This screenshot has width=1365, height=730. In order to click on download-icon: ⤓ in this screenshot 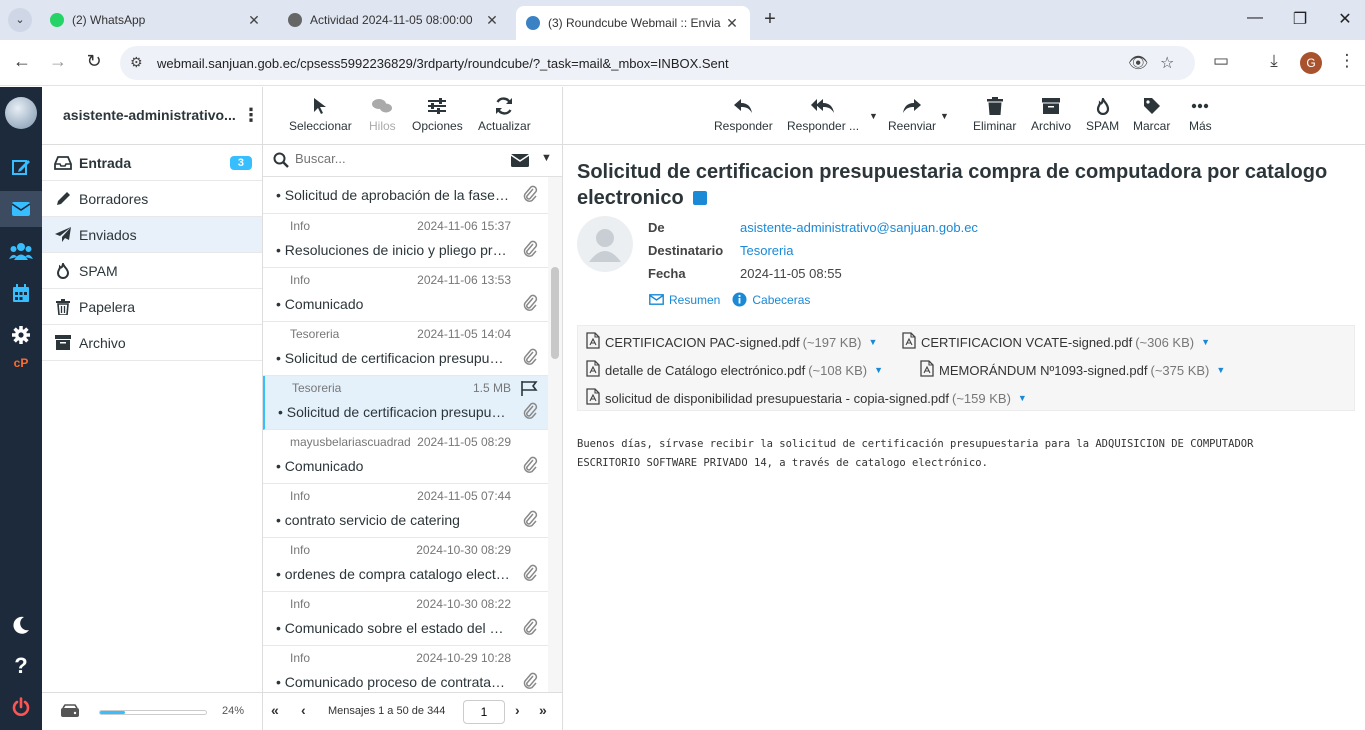, I will do `click(1274, 61)`.